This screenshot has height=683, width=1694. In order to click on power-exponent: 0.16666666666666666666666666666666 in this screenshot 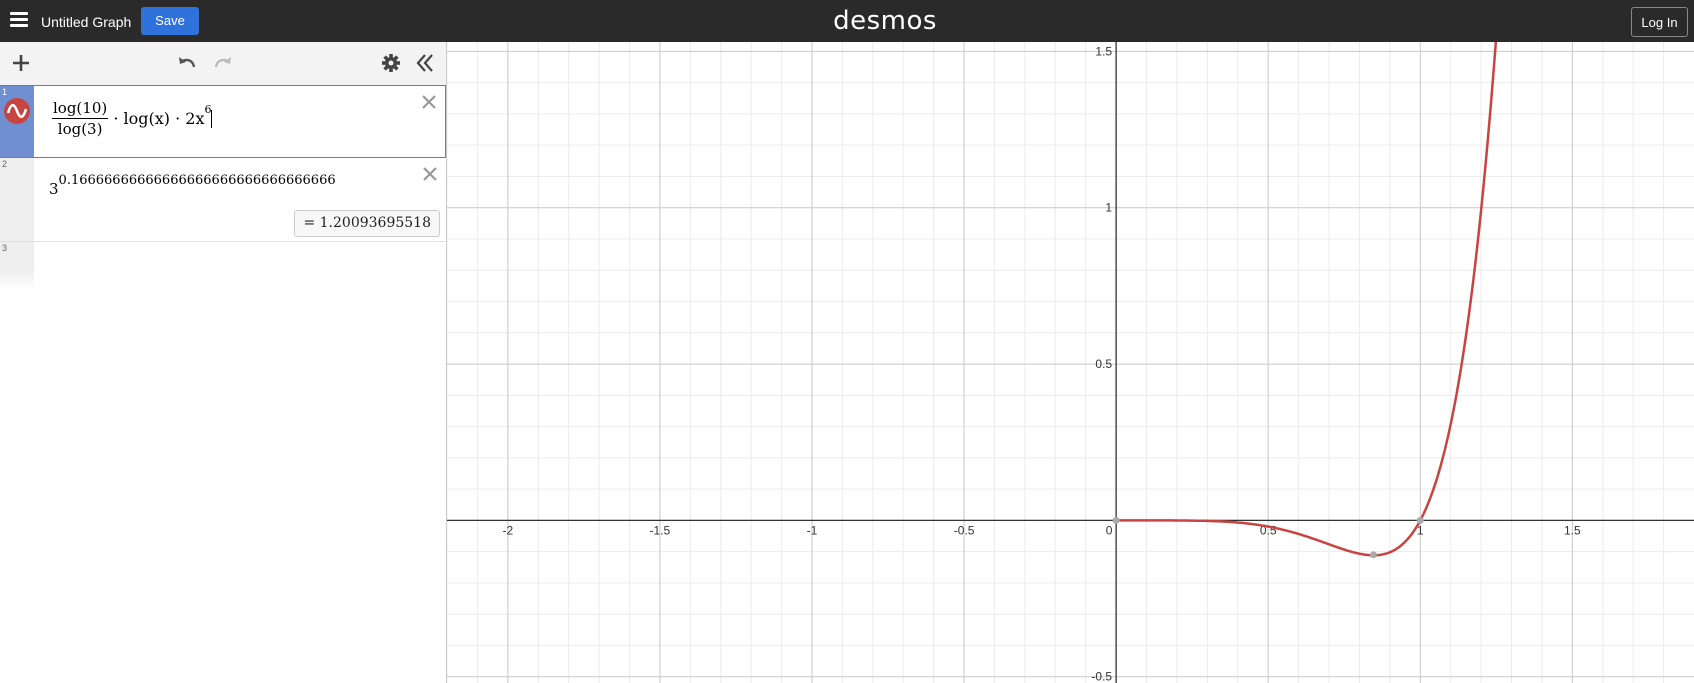, I will do `click(197, 180)`.